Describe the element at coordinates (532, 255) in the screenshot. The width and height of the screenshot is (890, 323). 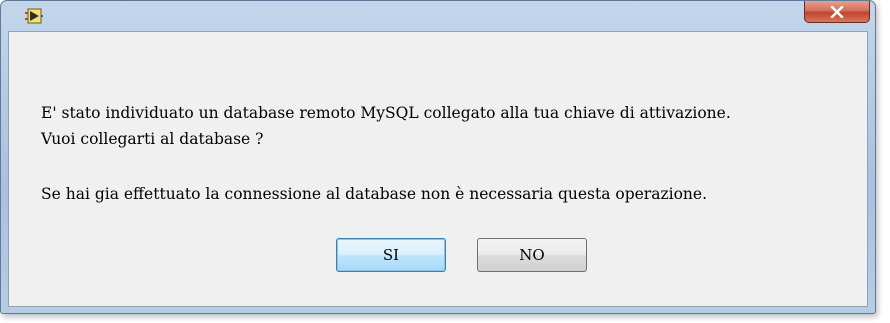
I see `no-button: NO` at that location.